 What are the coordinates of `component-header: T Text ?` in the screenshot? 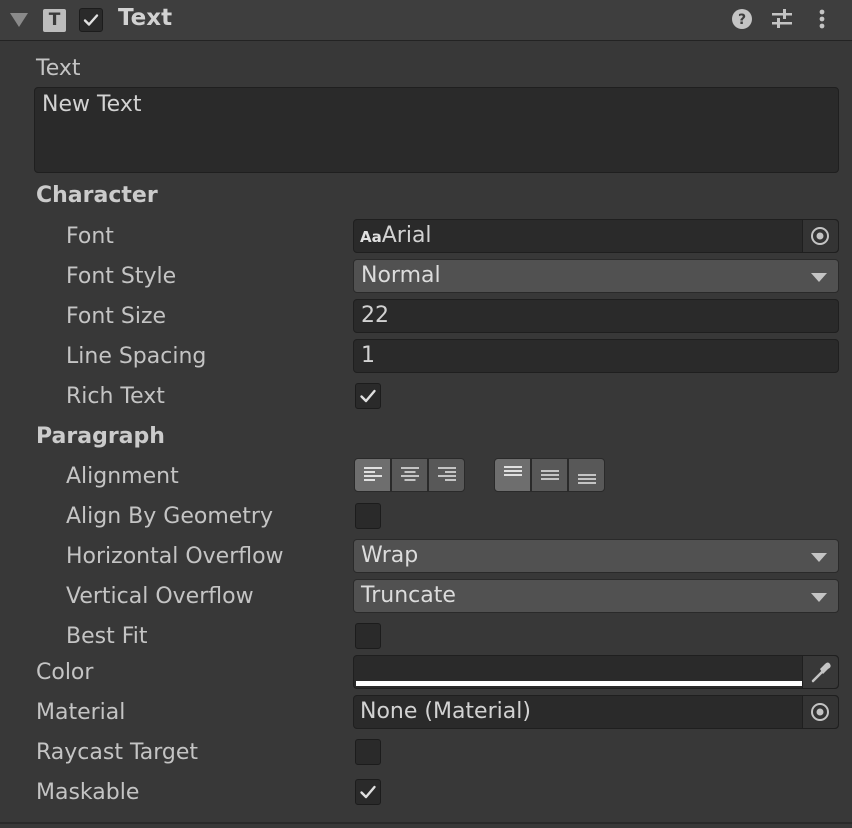 It's located at (426, 20).